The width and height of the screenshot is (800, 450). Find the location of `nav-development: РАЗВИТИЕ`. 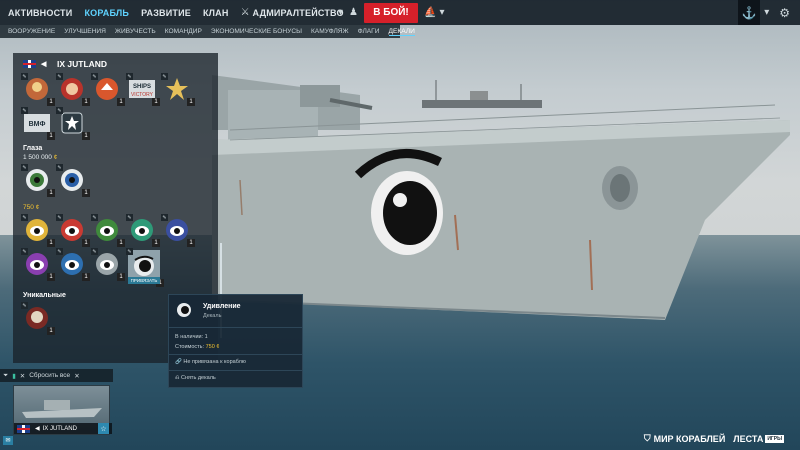

nav-development: РАЗВИТИЕ is located at coordinates (166, 13).